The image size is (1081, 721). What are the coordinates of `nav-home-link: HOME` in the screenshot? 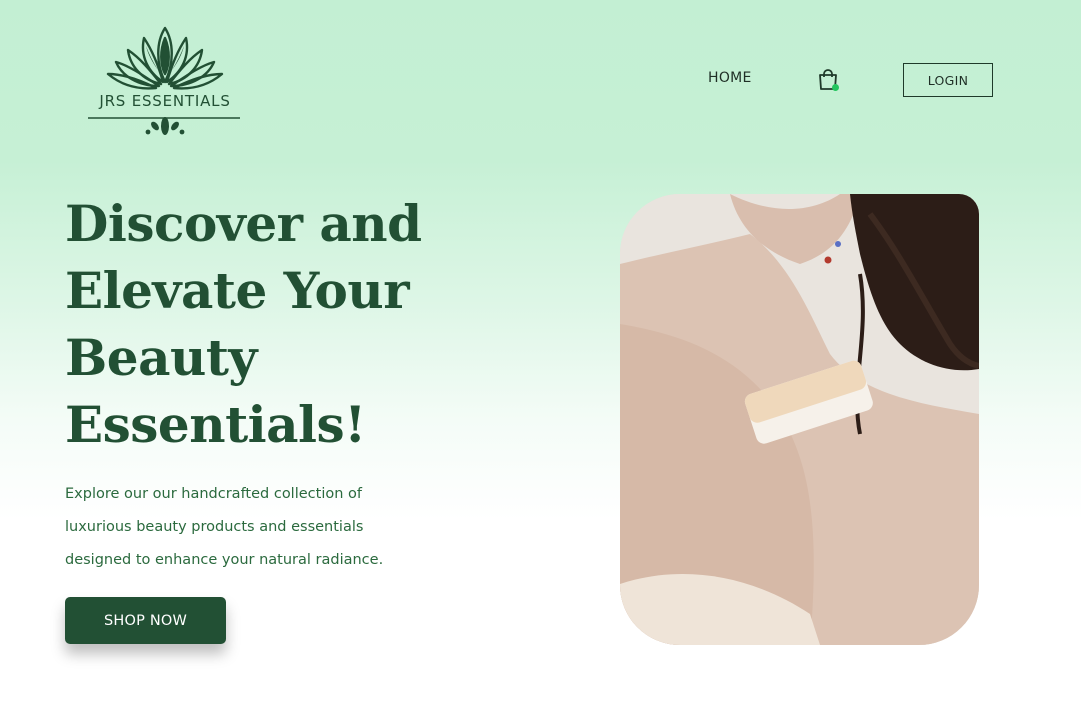 It's located at (730, 78).